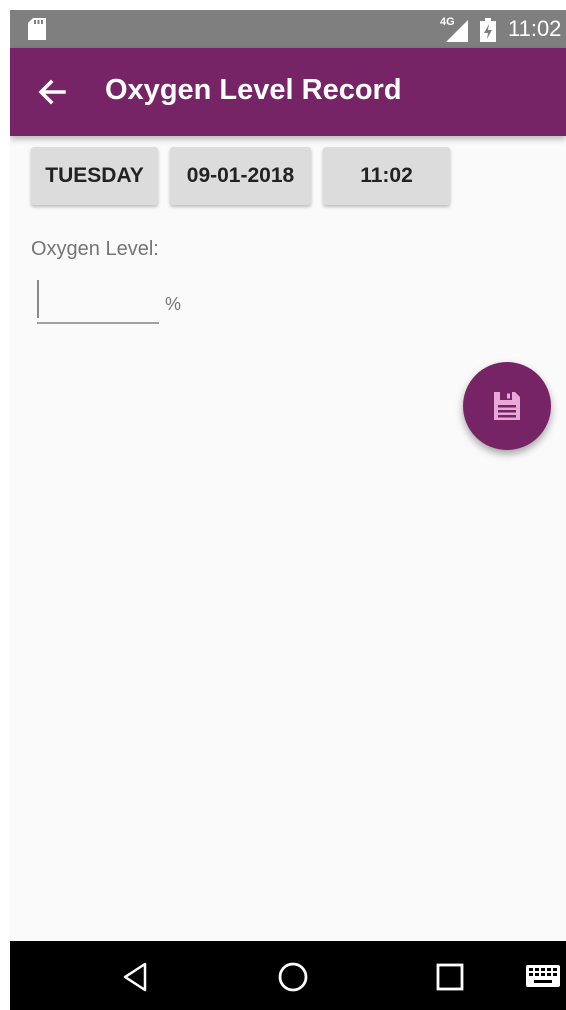 This screenshot has height=1010, width=566. Describe the element at coordinates (52, 92) in the screenshot. I see `arrow-left-icon` at that location.